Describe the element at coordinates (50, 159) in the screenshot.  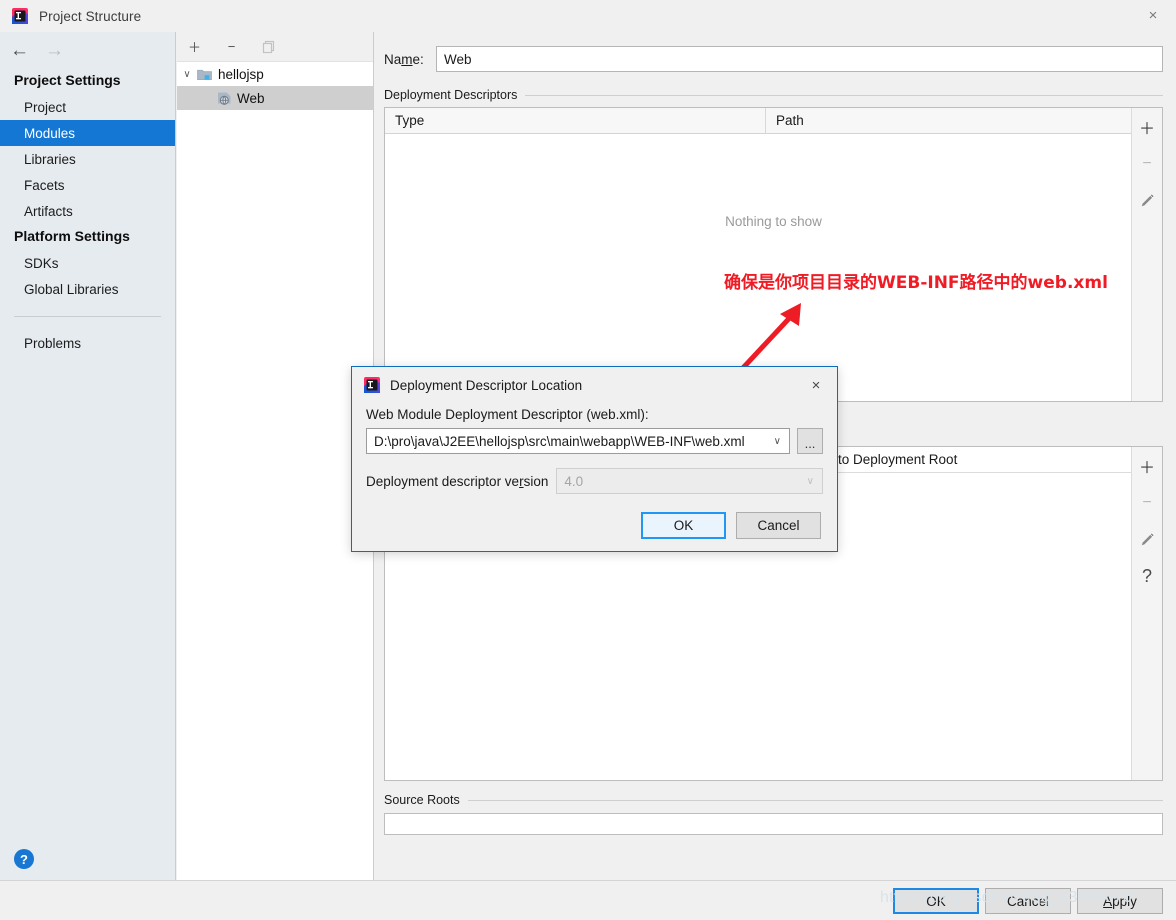
I see `sidebar-item-label: Libraries` at that location.